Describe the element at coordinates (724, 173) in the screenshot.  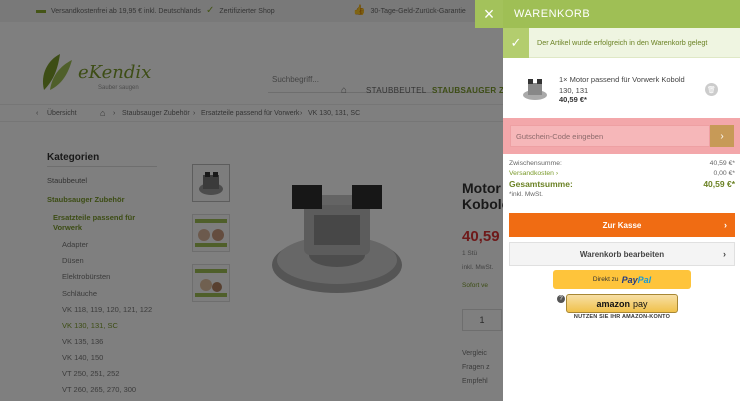
I see `shipping-value: 0,00 €*` at that location.